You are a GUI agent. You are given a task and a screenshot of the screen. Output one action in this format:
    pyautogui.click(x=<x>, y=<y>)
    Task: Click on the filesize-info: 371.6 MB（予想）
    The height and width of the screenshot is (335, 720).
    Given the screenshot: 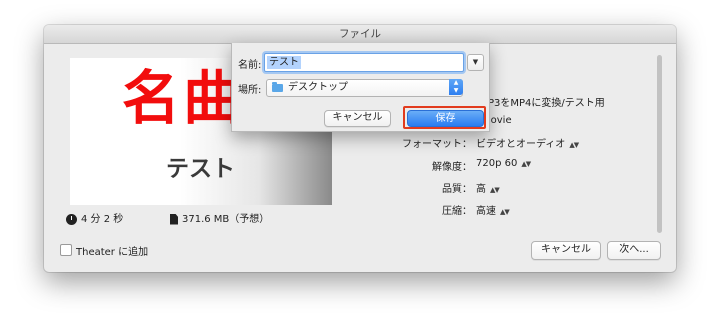 What is the action you would take?
    pyautogui.click(x=219, y=217)
    